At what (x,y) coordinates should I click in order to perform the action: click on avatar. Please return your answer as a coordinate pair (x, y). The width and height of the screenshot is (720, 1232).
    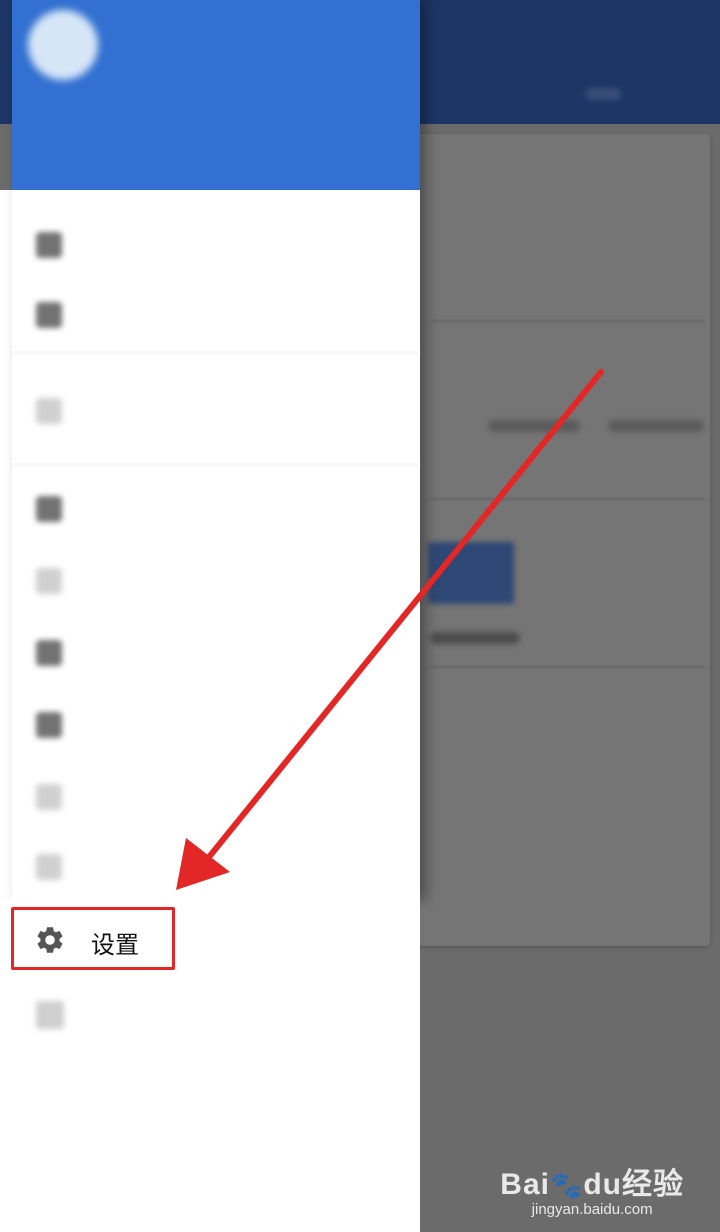
    Looking at the image, I should click on (63, 45).